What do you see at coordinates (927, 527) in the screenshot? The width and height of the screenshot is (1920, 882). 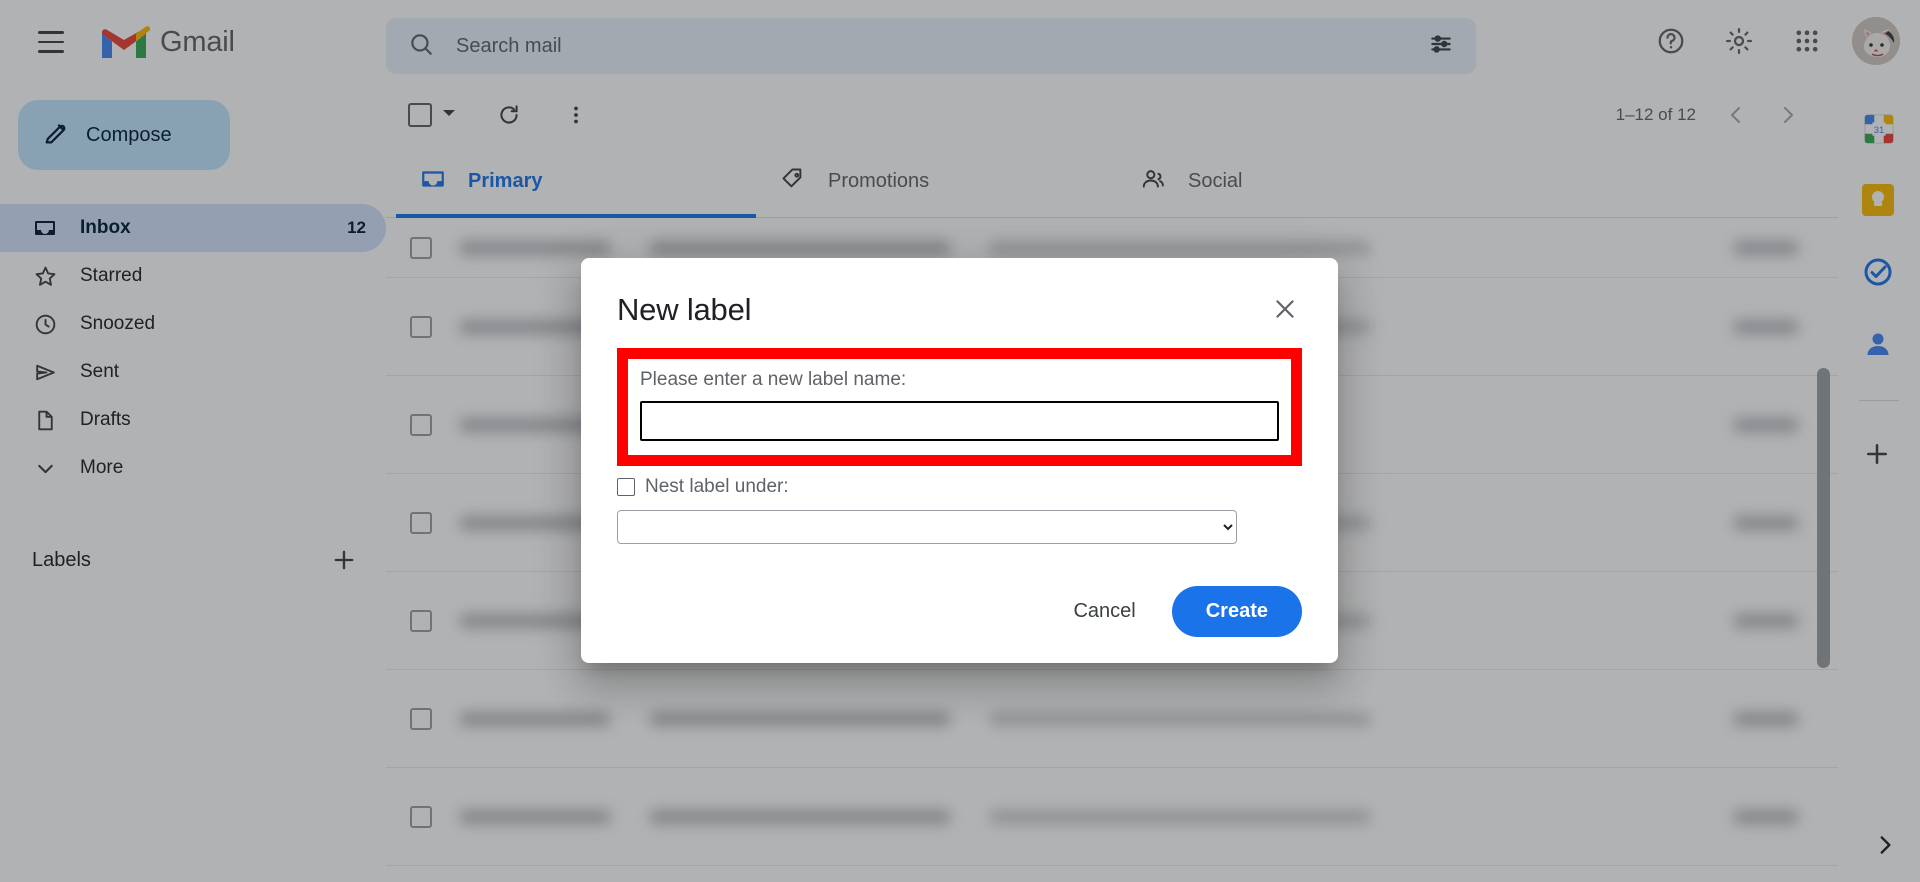 I see `nest-parent-select` at bounding box center [927, 527].